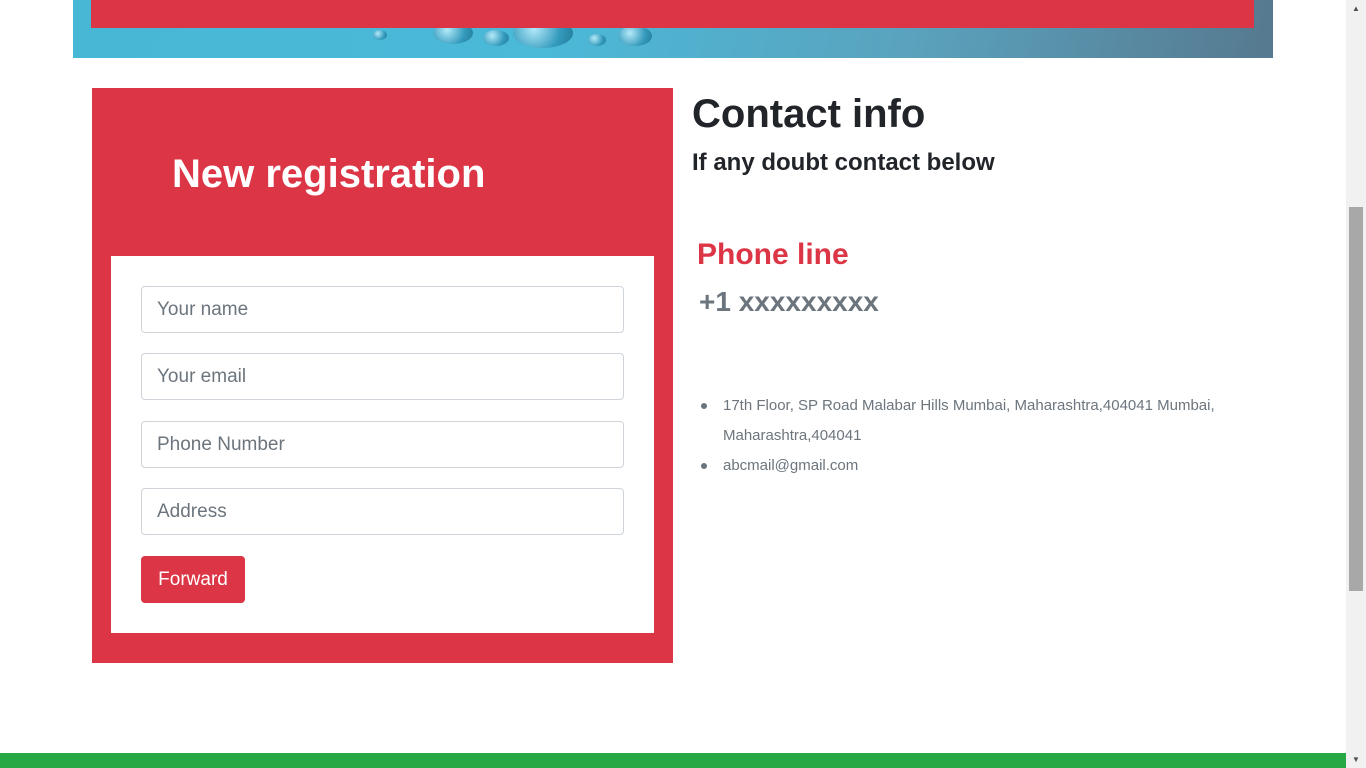  Describe the element at coordinates (382, 309) in the screenshot. I see `name-input` at that location.